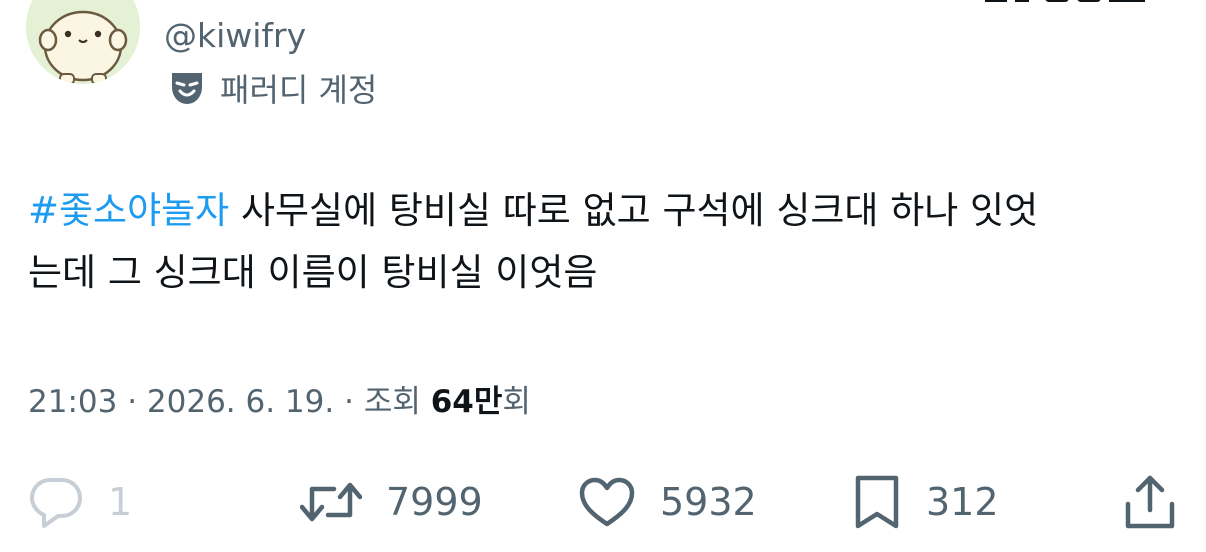 This screenshot has width=1206, height=552. Describe the element at coordinates (215, 3) in the screenshot. I see `display-name` at that location.